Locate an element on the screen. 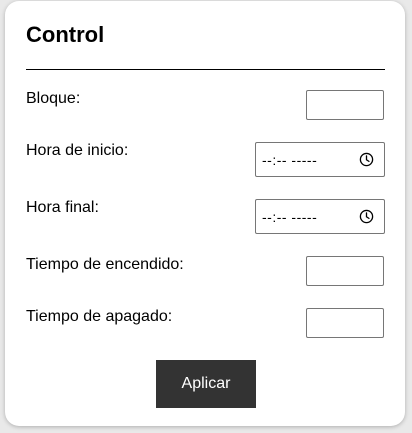 The height and width of the screenshot is (433, 412). hora-final-value: --:-- ----- is located at coordinates (290, 217).